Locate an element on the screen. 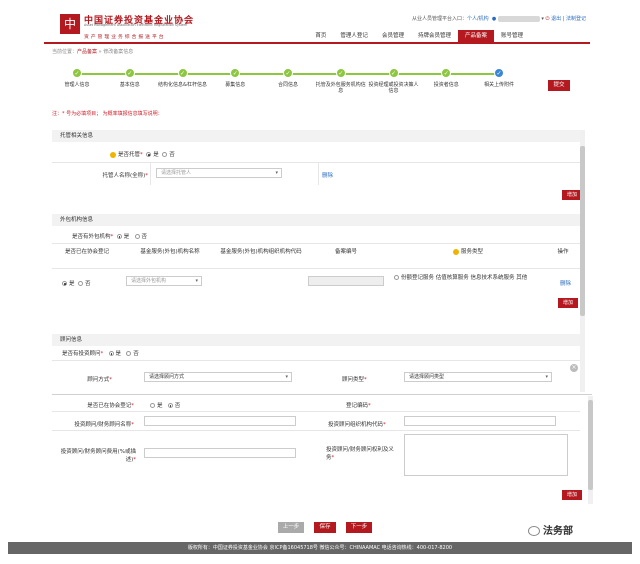  advisor-fee-input is located at coordinates (220, 453).